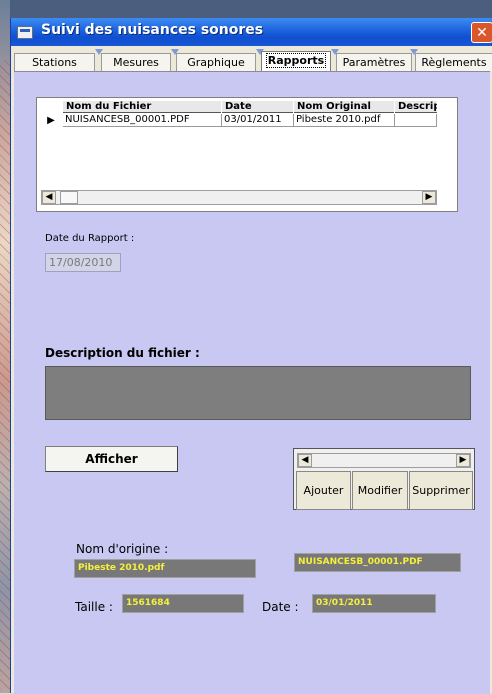 The height and width of the screenshot is (694, 492). What do you see at coordinates (257, 107) in the screenshot?
I see `col-header-date: Date` at bounding box center [257, 107].